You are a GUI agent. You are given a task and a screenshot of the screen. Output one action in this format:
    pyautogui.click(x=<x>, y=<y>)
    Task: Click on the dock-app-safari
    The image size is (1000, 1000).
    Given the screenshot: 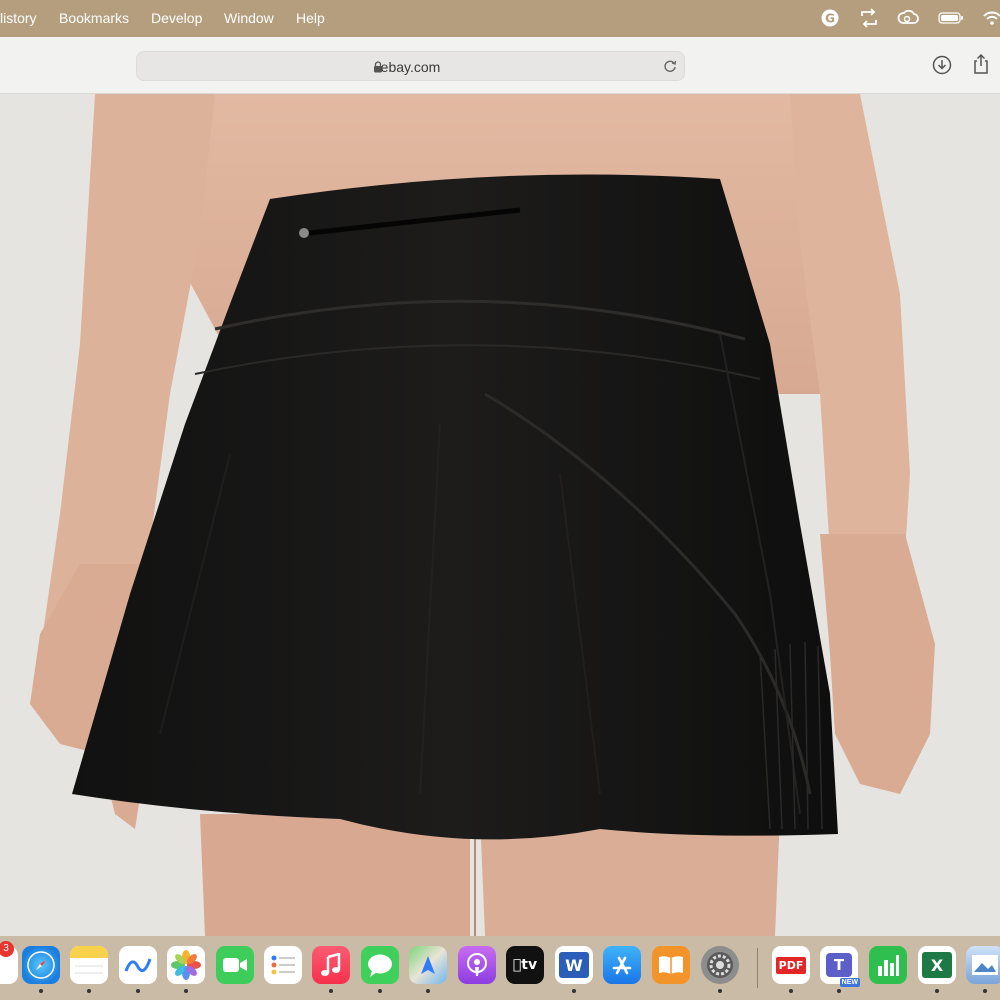 What is the action you would take?
    pyautogui.click(x=41, y=965)
    